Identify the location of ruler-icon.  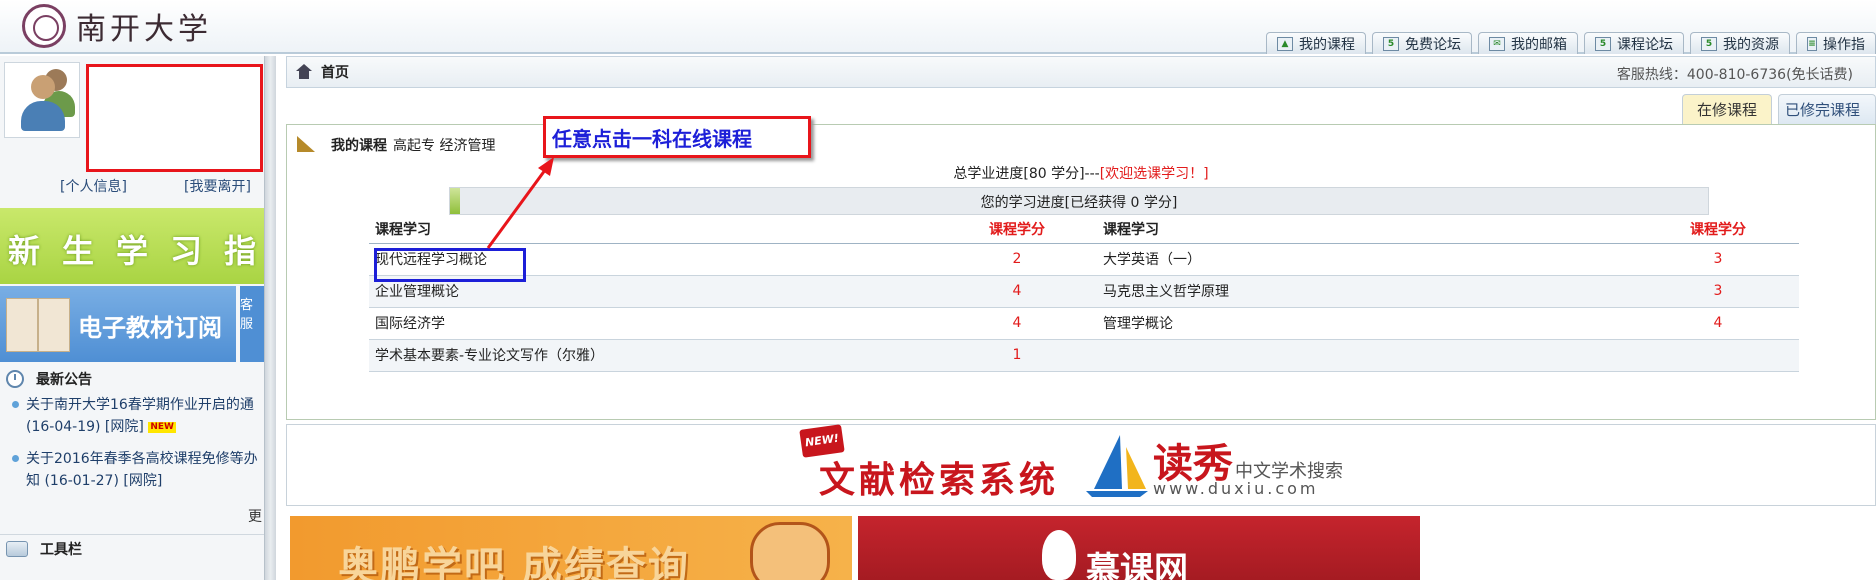
(307, 145).